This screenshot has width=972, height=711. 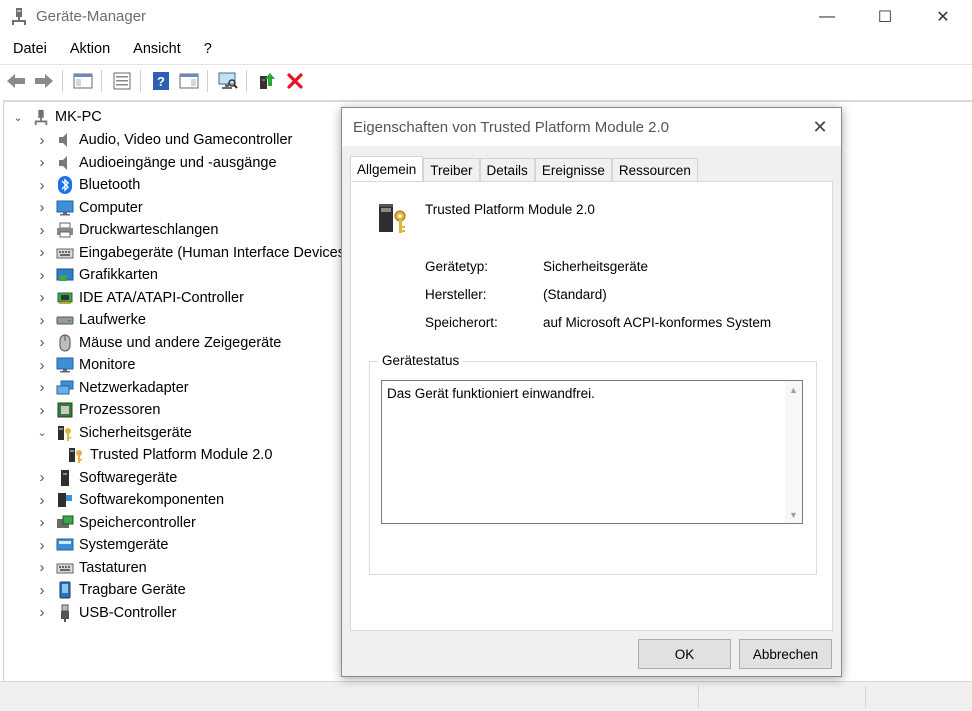 I want to click on prop-label-geraetetyp: Gerätetyp:, so click(x=457, y=266).